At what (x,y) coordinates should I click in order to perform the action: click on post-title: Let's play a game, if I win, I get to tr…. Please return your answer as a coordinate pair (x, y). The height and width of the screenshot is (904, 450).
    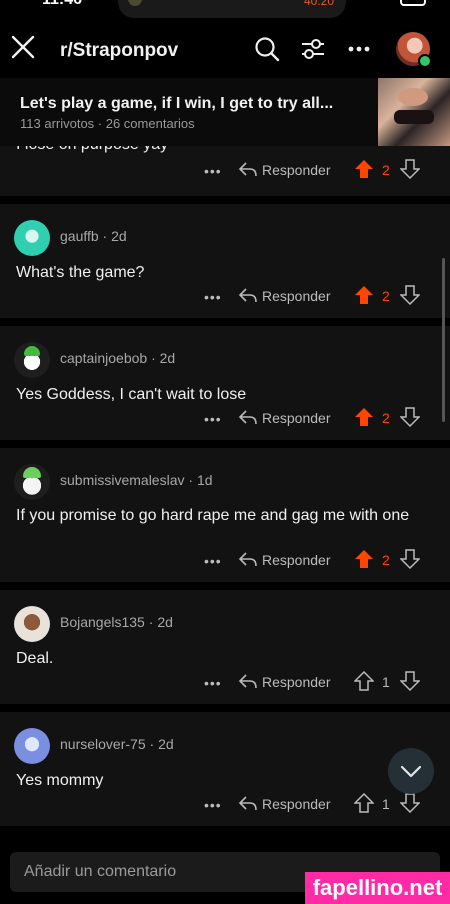
    Looking at the image, I should click on (176, 104).